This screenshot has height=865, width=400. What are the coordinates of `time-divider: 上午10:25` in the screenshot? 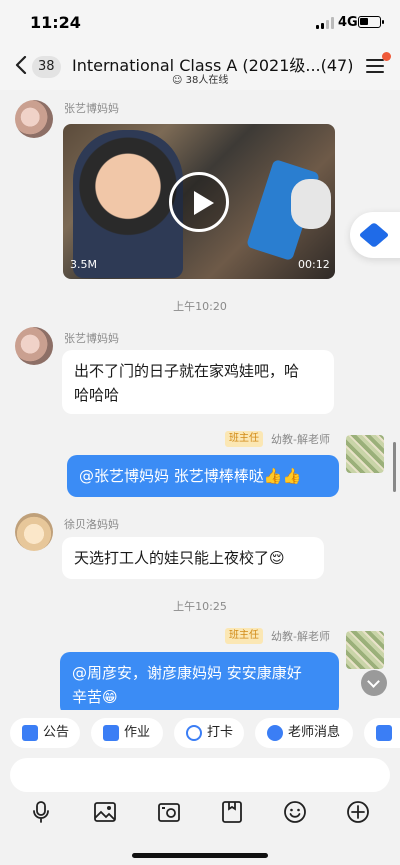 It's located at (200, 606).